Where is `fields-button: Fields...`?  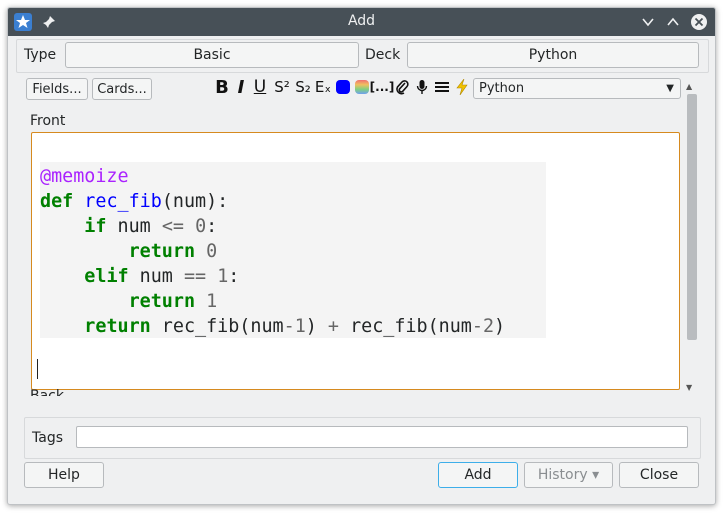
fields-button: Fields... is located at coordinates (57, 89).